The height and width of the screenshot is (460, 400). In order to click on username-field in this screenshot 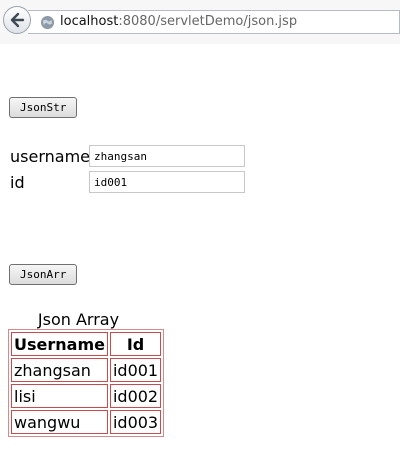, I will do `click(167, 156)`.